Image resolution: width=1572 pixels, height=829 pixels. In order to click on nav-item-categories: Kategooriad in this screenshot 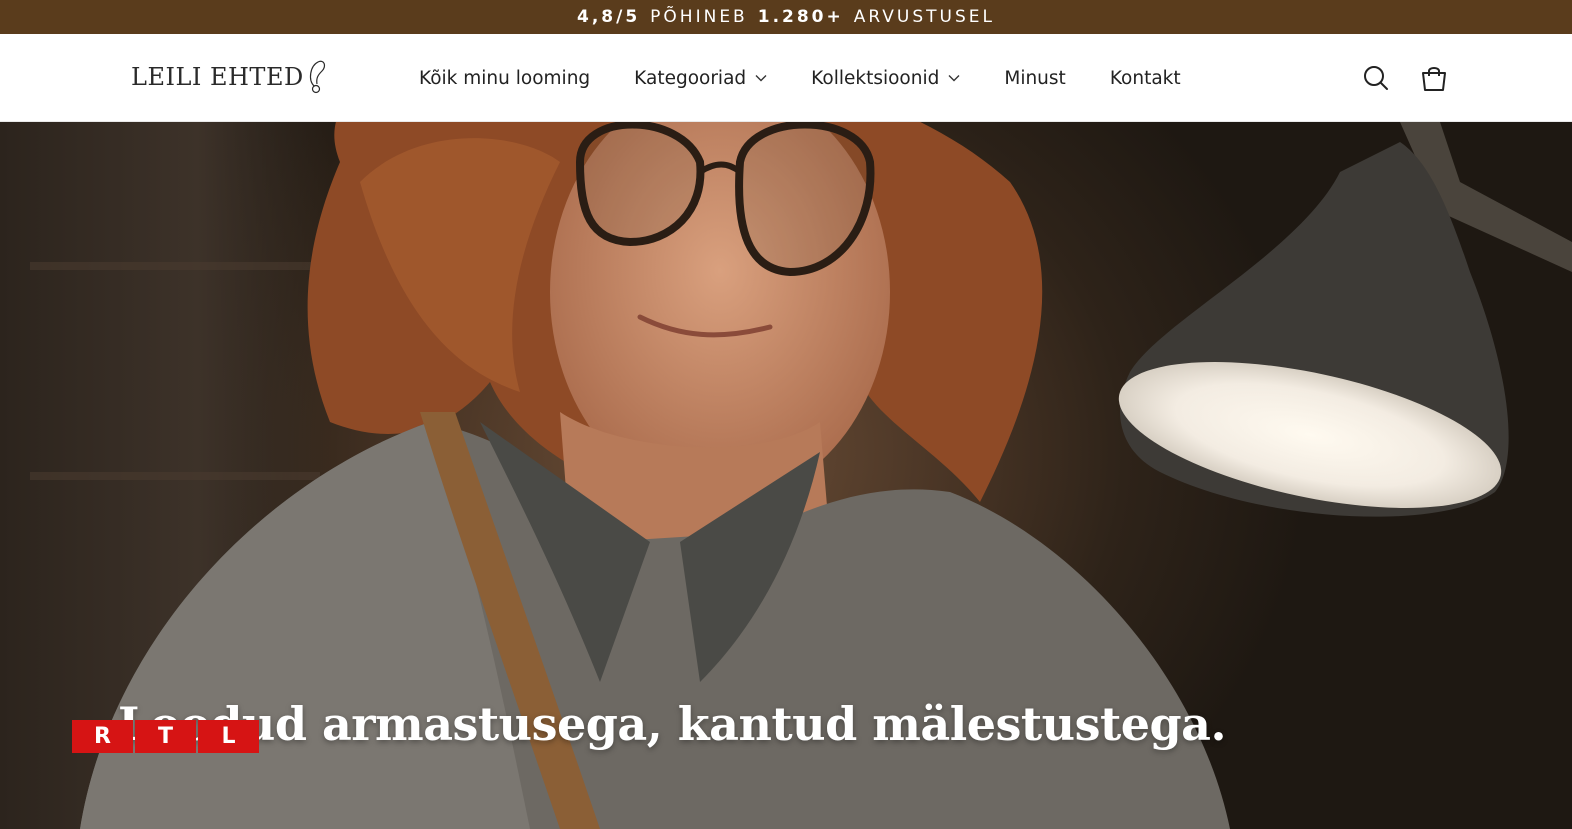, I will do `click(700, 78)`.